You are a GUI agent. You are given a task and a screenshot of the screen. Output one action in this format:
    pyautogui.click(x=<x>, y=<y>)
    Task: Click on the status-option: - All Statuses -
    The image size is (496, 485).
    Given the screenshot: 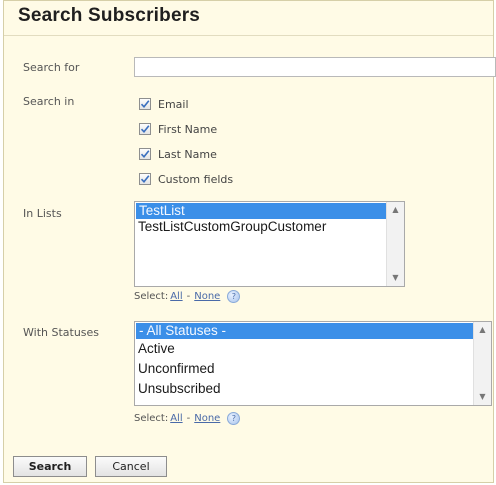 What is the action you would take?
    pyautogui.click(x=304, y=331)
    